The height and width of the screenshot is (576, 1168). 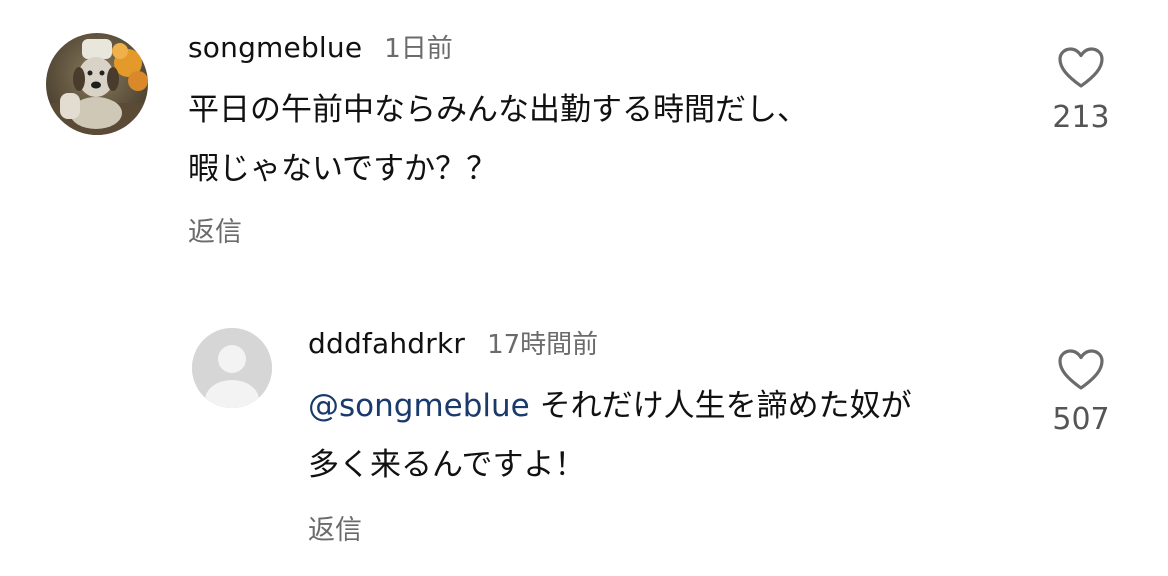 What do you see at coordinates (419, 406) in the screenshot?
I see `mention-link: @songmeblue` at bounding box center [419, 406].